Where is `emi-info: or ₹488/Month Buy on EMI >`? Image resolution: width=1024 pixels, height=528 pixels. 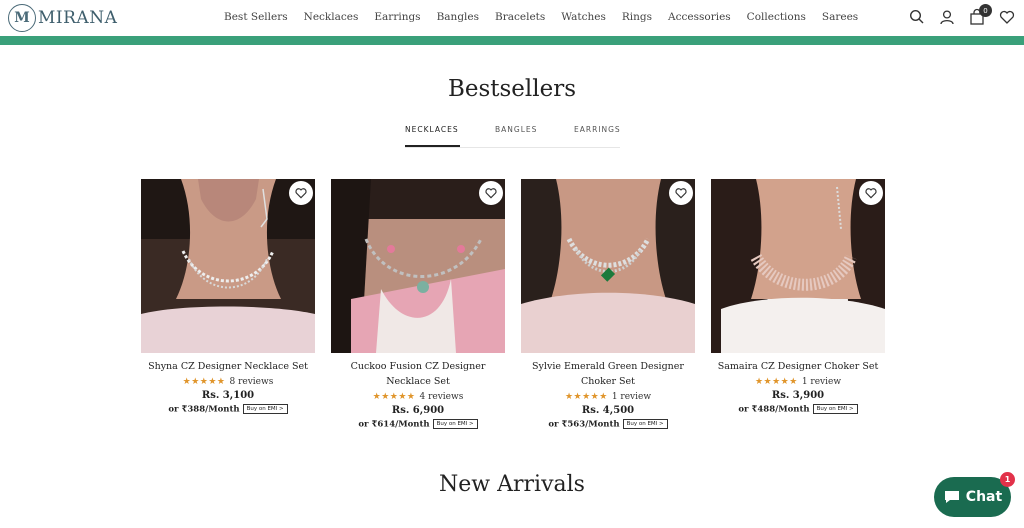 emi-info: or ₹488/Month Buy on EMI > is located at coordinates (798, 409).